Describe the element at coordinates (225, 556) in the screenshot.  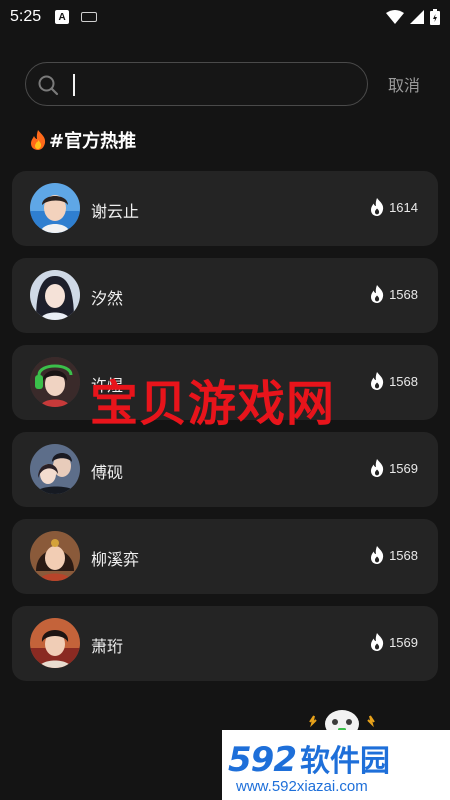
I see `list-item: 柳溪弈 1568` at that location.